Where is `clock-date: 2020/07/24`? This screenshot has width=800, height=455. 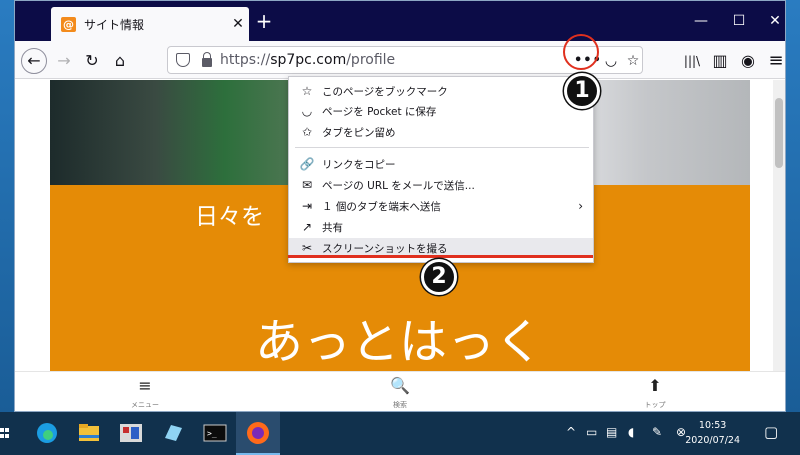
clock-date: 2020/07/24 is located at coordinates (712, 440).